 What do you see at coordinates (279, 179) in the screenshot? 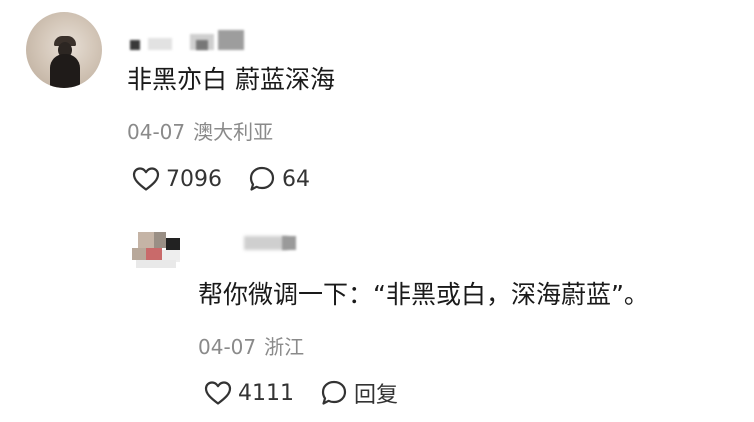
I see `reply-count-button: 64` at bounding box center [279, 179].